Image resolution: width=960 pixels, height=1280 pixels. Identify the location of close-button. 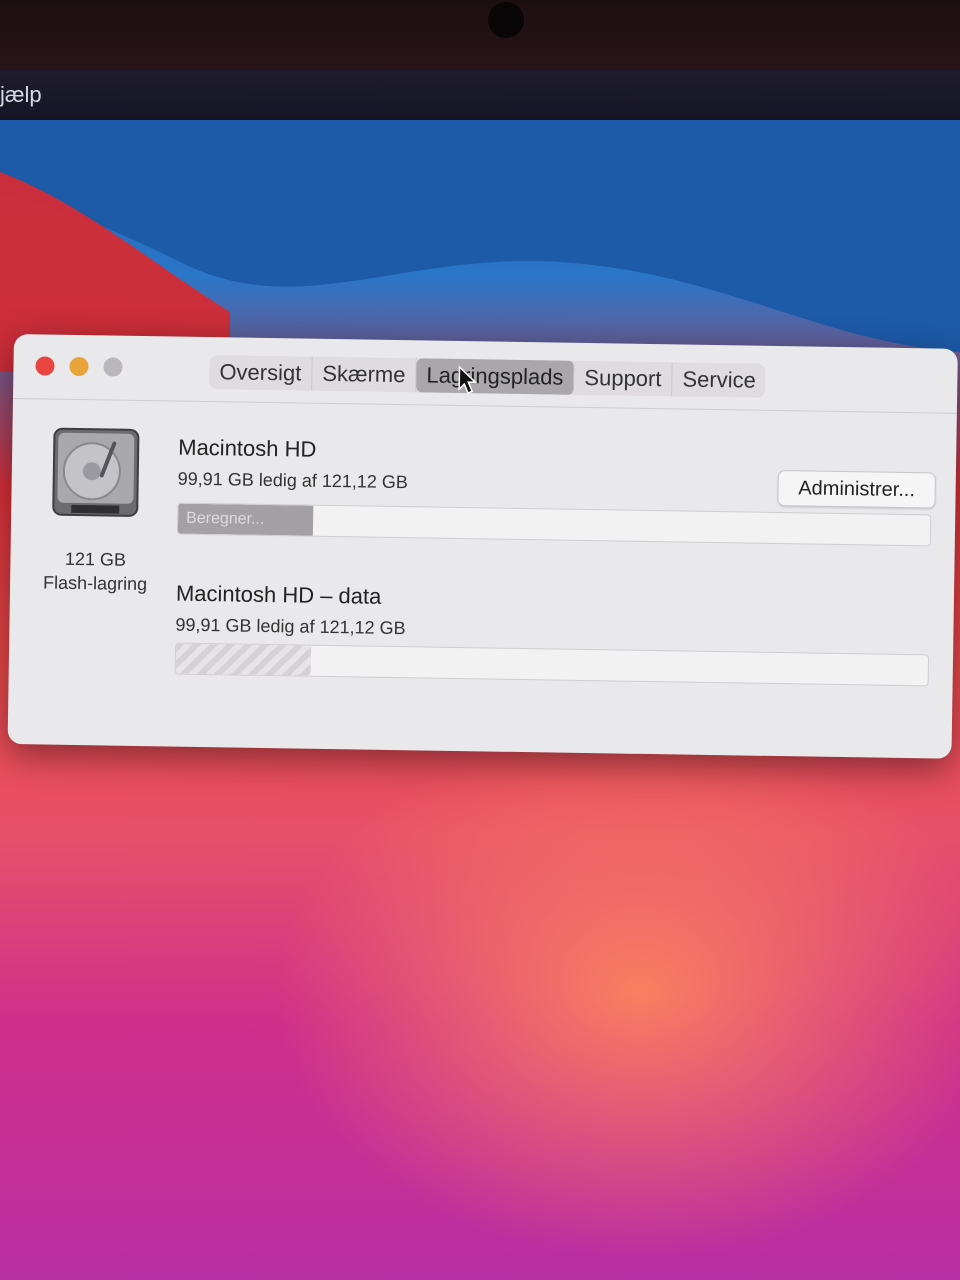
(45, 366).